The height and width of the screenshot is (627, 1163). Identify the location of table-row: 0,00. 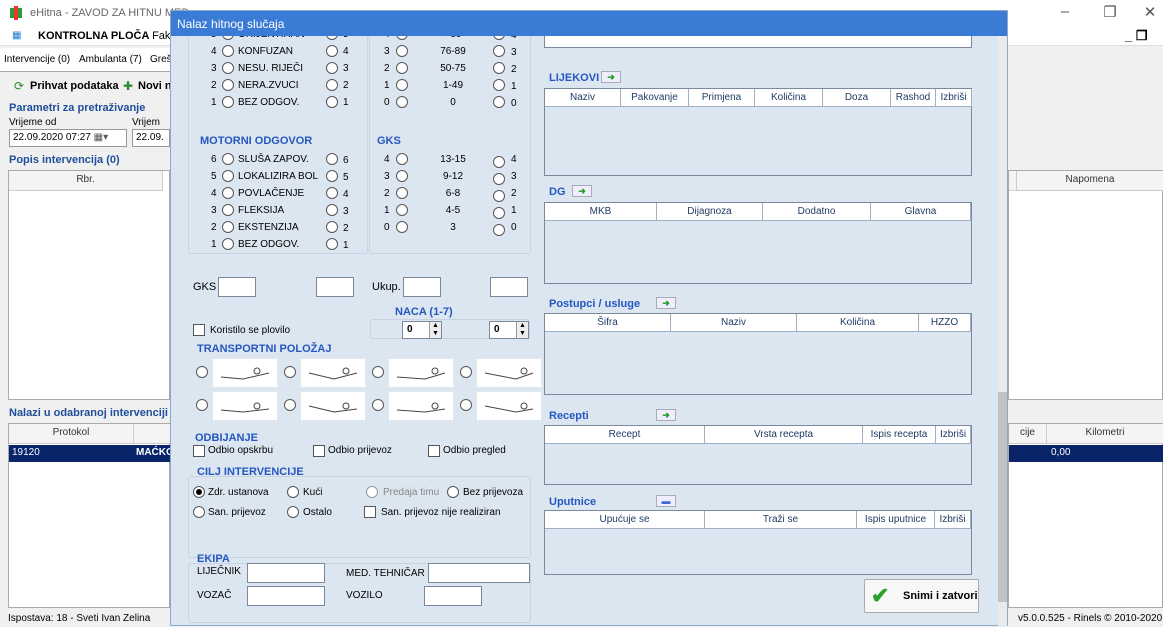
(1086, 453).